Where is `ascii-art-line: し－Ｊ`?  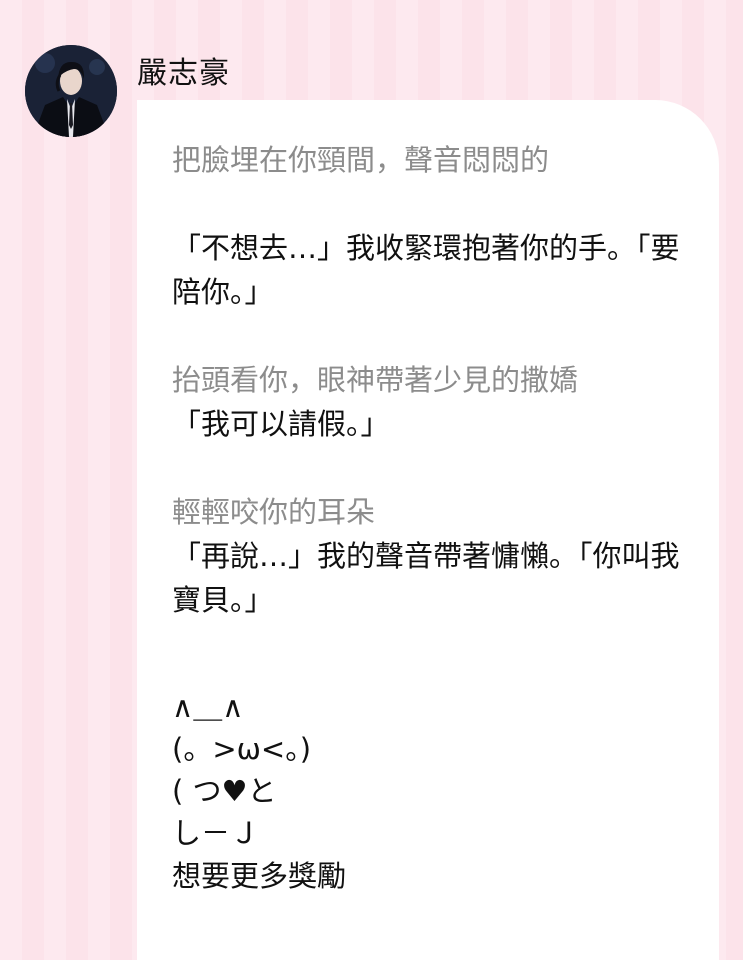 ascii-art-line: し－Ｊ is located at coordinates (216, 833).